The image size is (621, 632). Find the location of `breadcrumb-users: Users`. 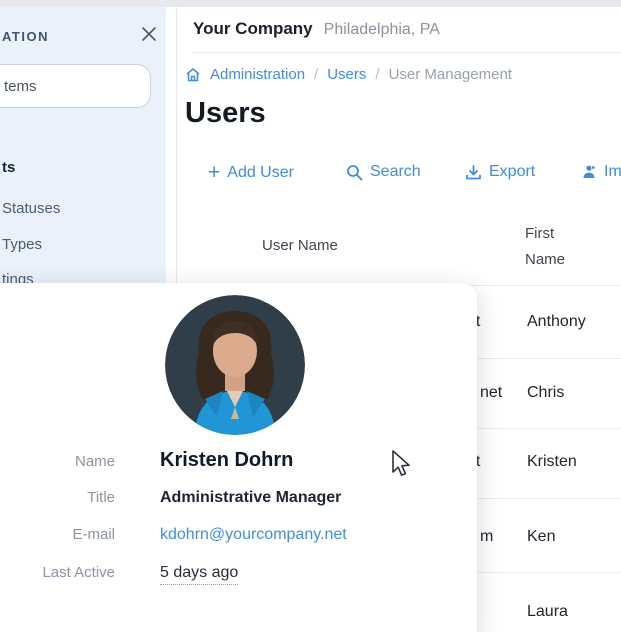

breadcrumb-users: Users is located at coordinates (346, 74).